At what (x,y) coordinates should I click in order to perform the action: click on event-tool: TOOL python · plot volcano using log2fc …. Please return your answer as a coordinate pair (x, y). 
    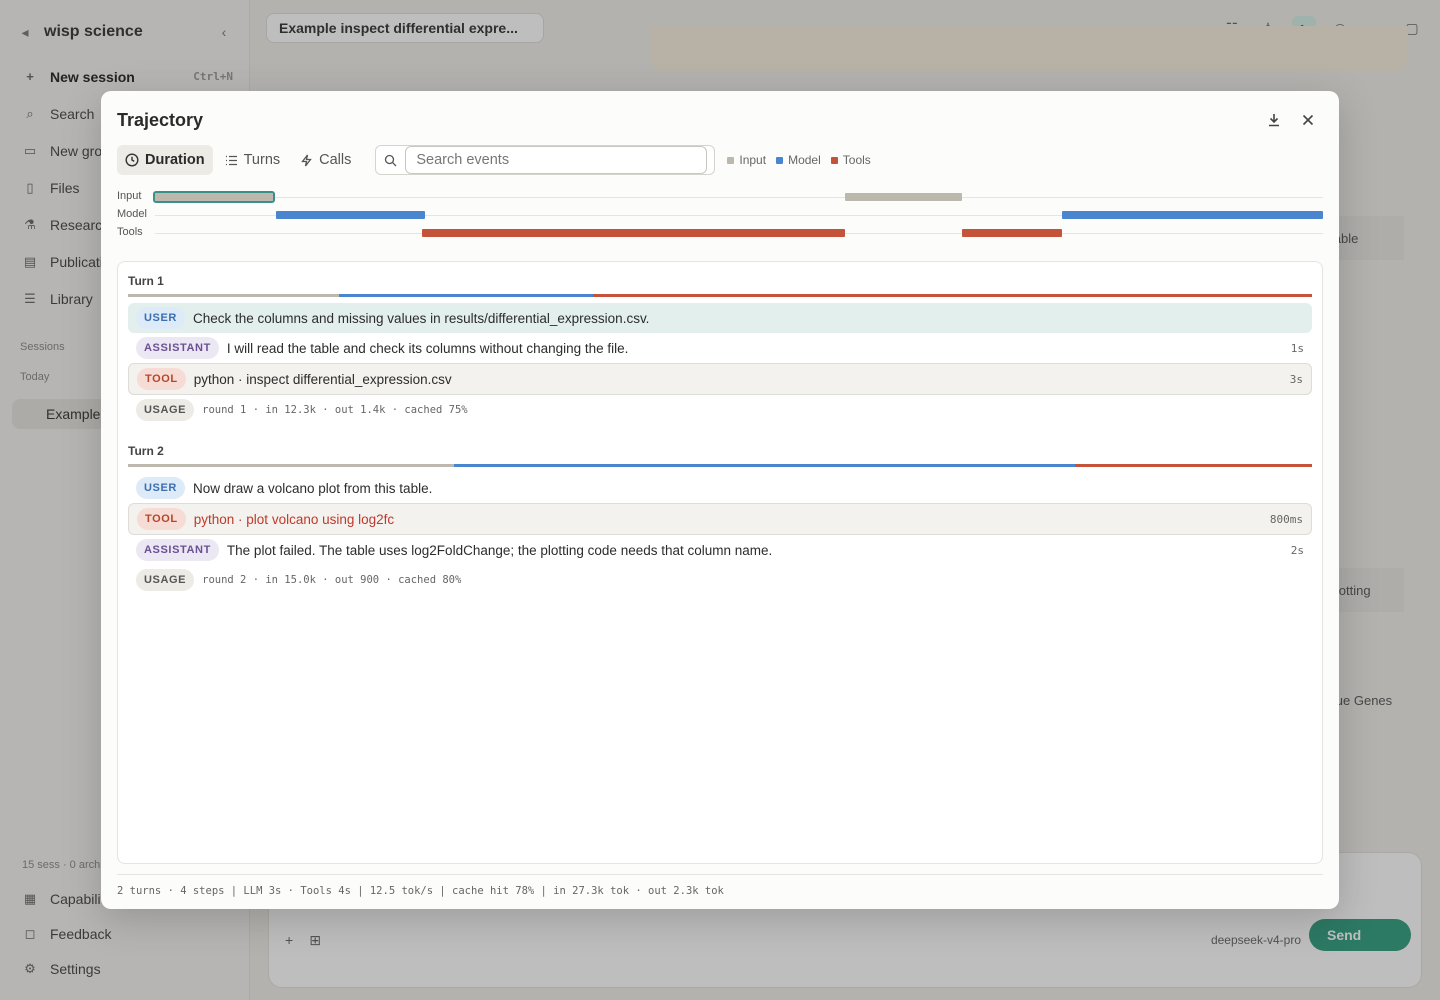
    Looking at the image, I should click on (720, 519).